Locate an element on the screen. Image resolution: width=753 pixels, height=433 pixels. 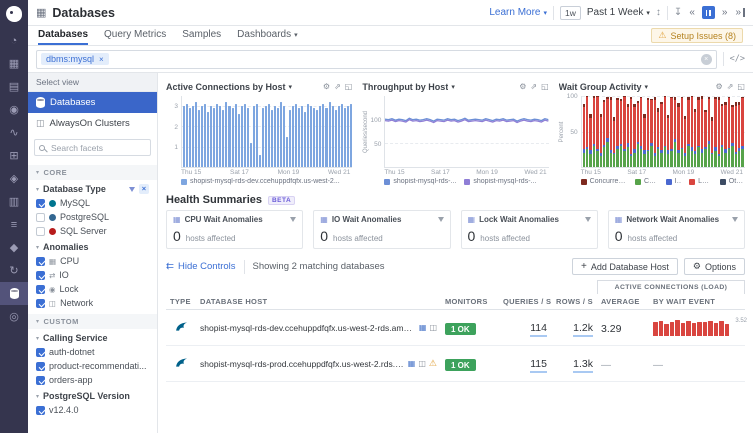
view-item-alwayson-clusters: ◫ AlwaysOn Clusters is located at coordinates (92, 123).